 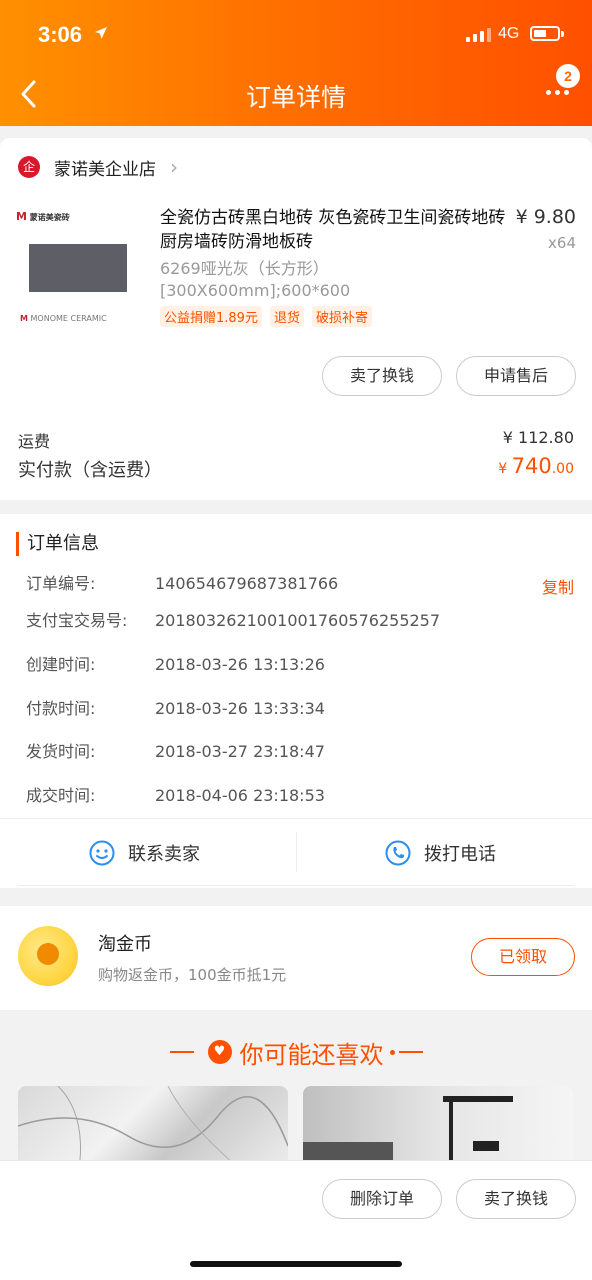 What do you see at coordinates (296, 37) in the screenshot?
I see `status-bar: 3:06 4G` at bounding box center [296, 37].